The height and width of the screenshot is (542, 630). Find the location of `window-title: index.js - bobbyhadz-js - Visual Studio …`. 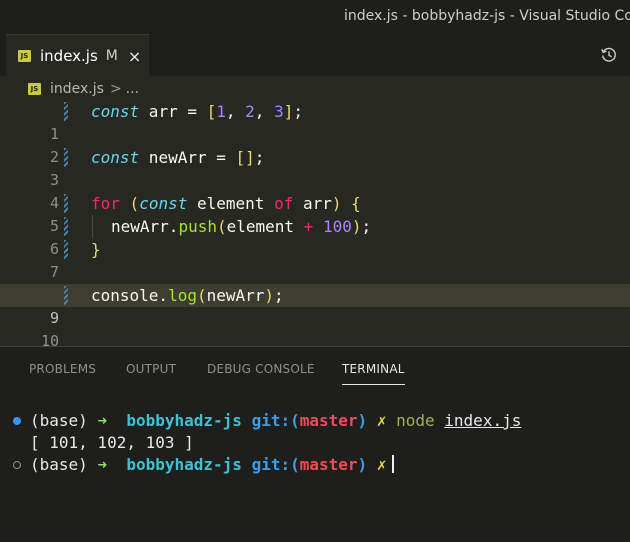

window-title: index.js - bobbyhadz-js - Visual Studio … is located at coordinates (487, 16).